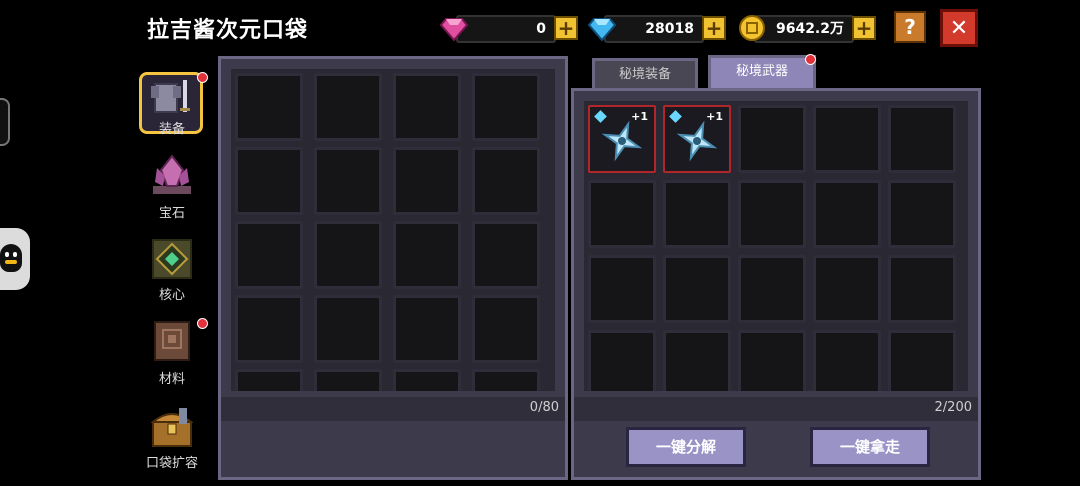 This screenshot has height=486, width=1080. I want to click on blue-gem-currency: 28018 +, so click(659, 28).